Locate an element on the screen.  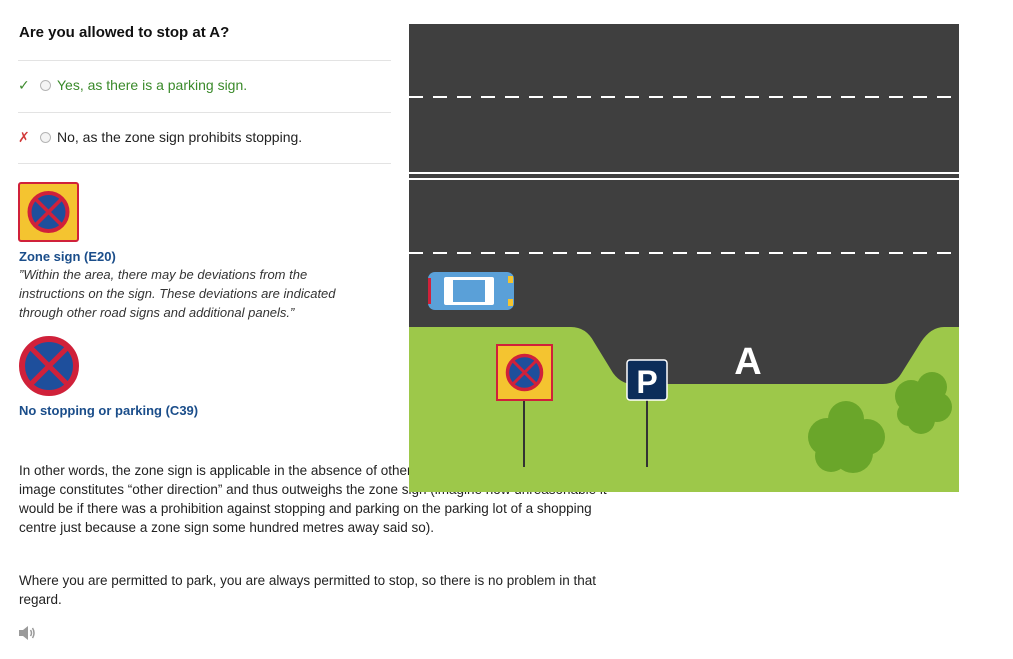
no-stopping-sign-c39-icon is located at coordinates (49, 366).